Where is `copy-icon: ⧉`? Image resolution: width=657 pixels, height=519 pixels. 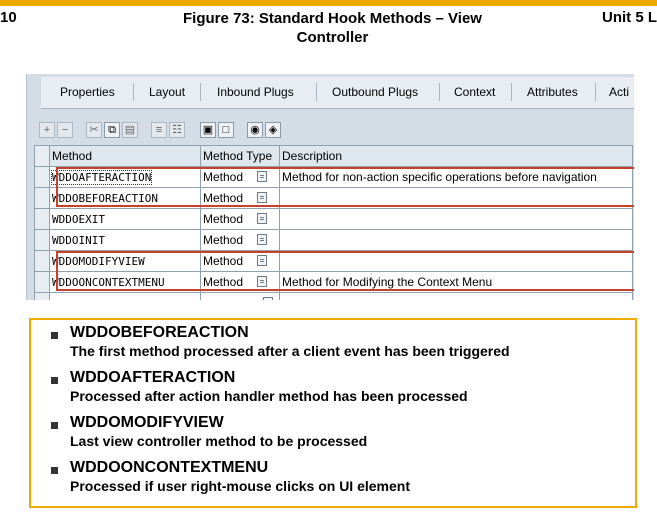 copy-icon: ⧉ is located at coordinates (112, 130).